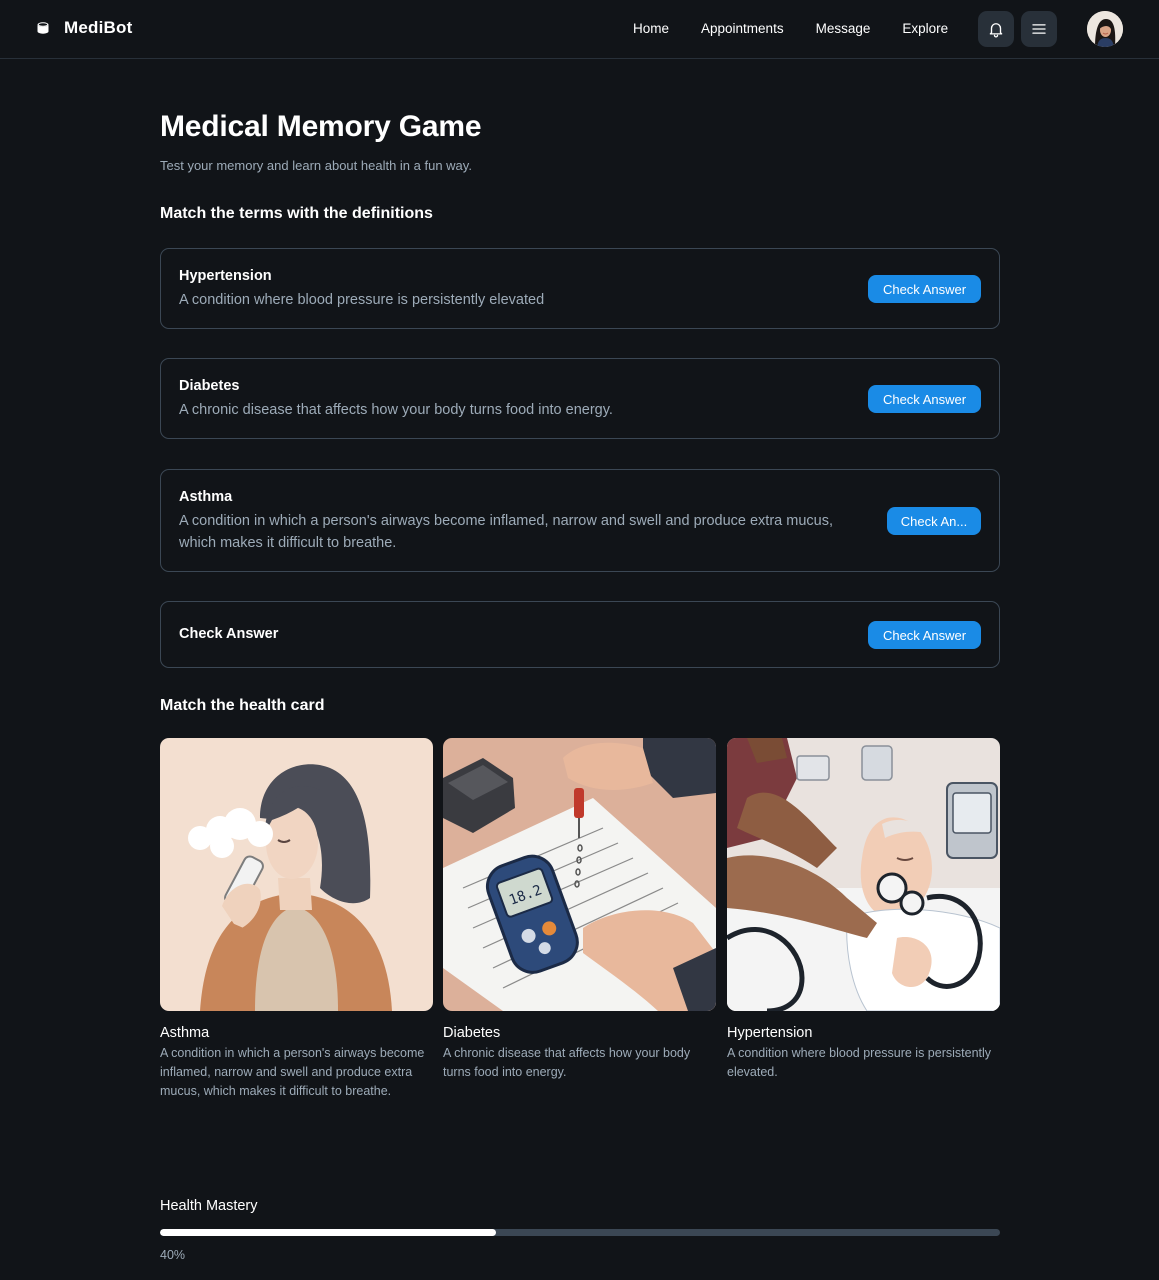 The width and height of the screenshot is (1159, 1280). What do you see at coordinates (209, 1206) in the screenshot?
I see `mastery-label: Health Mastery` at bounding box center [209, 1206].